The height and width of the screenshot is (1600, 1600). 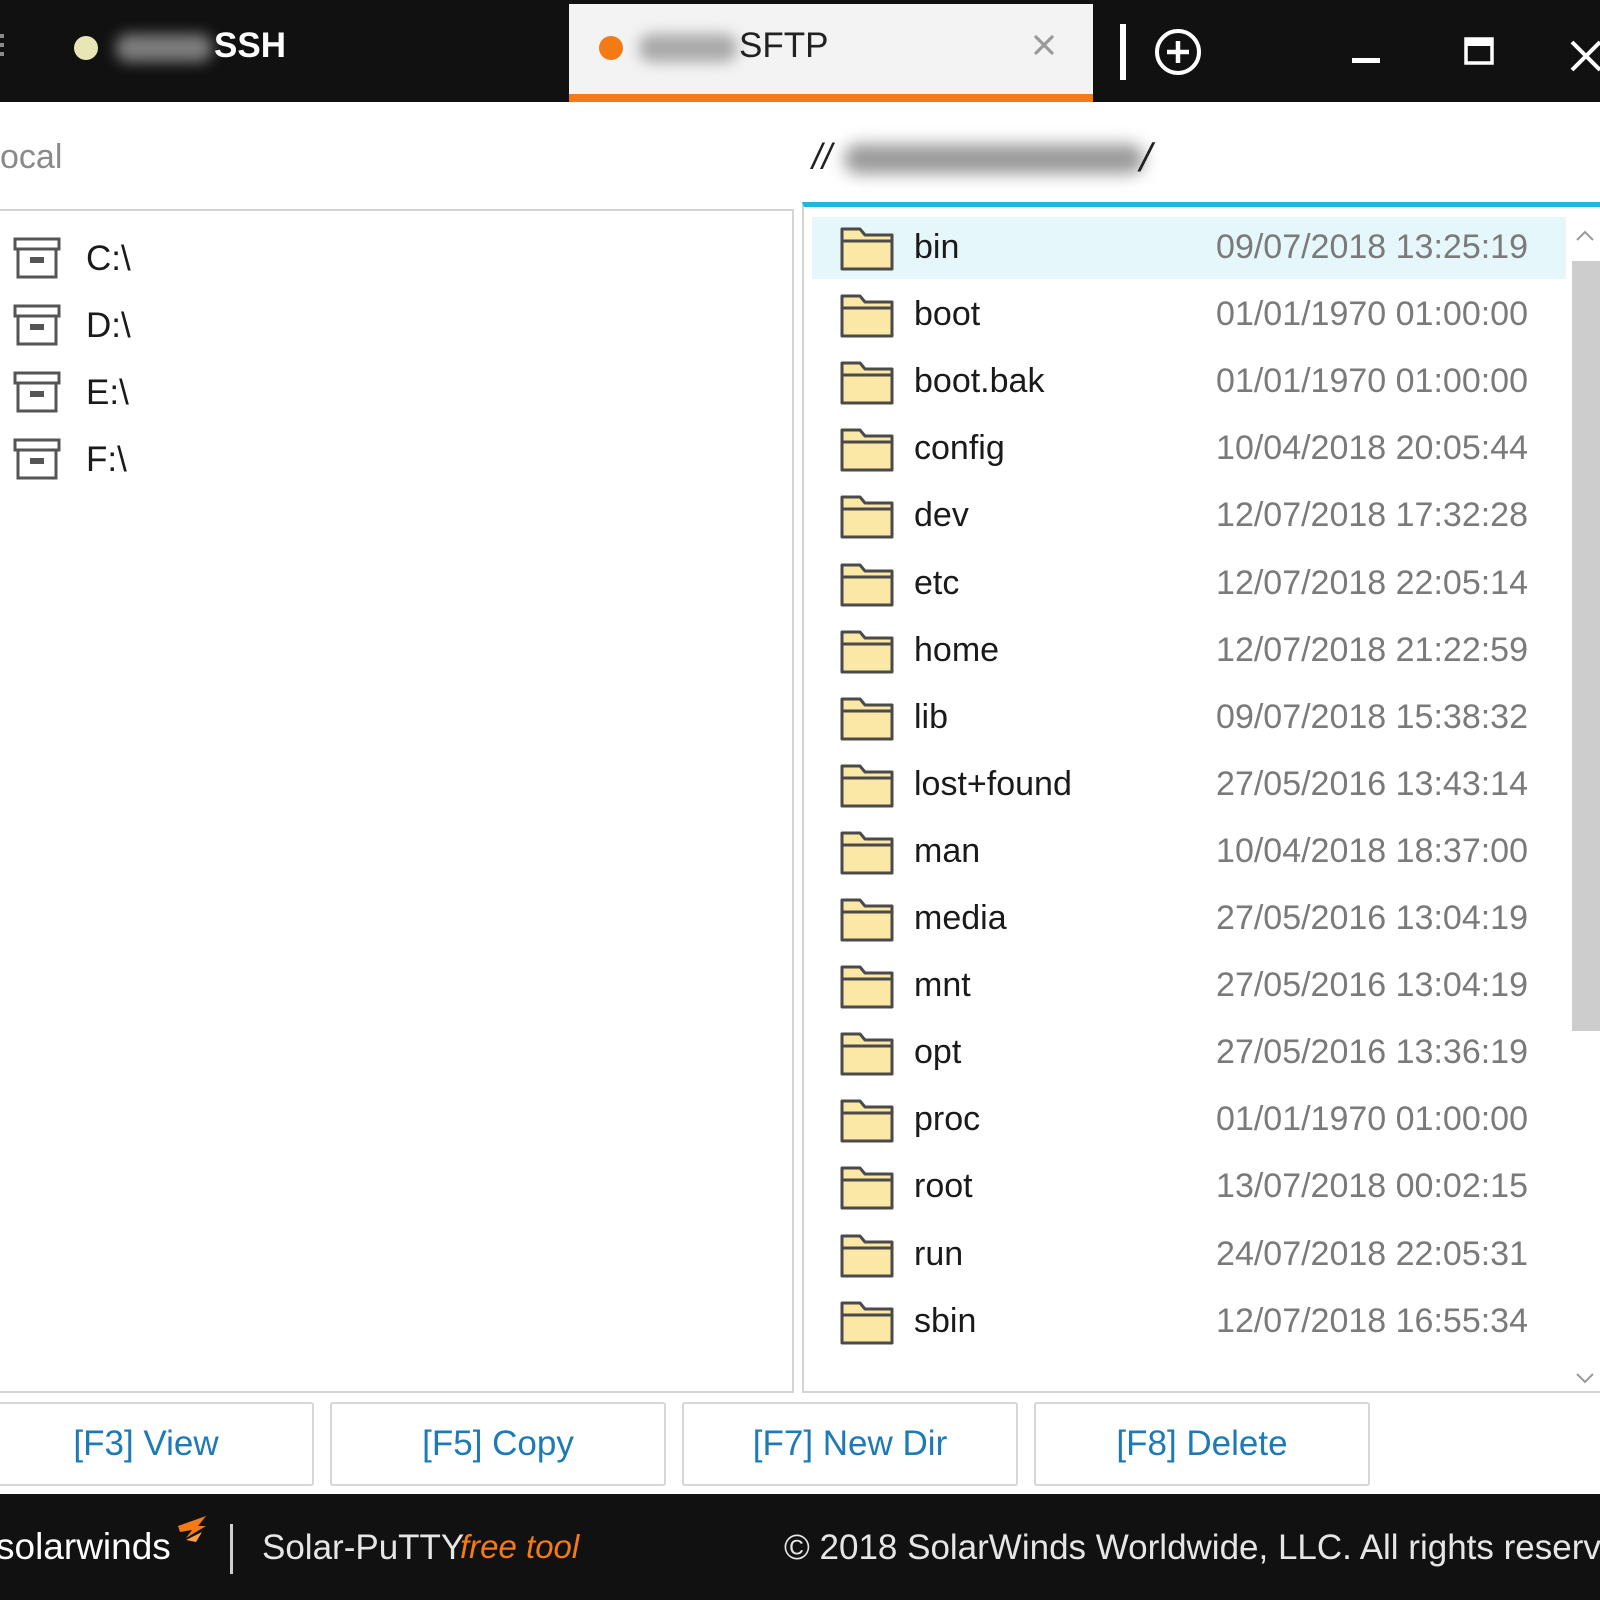 I want to click on remote-path-suffix: /, so click(x=1146, y=156).